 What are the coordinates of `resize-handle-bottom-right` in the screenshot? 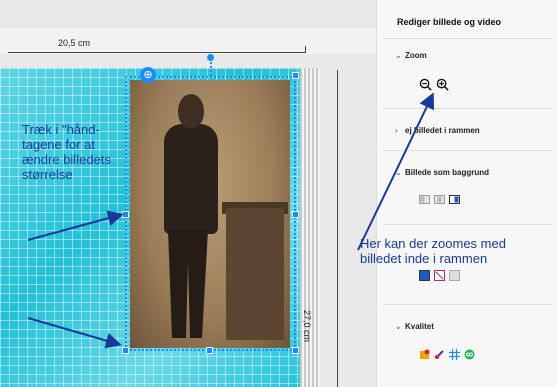 It's located at (295, 350).